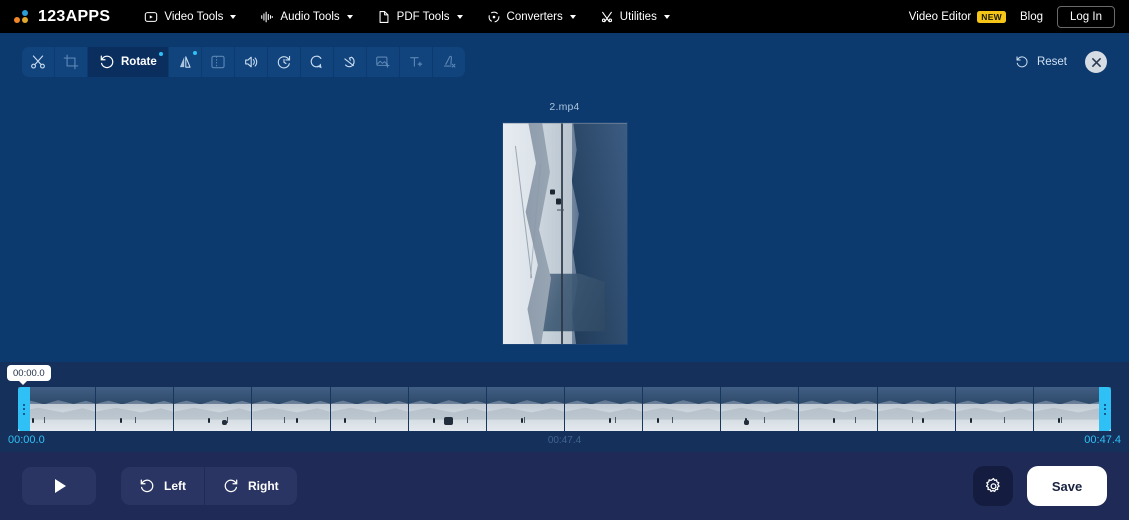 The height and width of the screenshot is (520, 1129). Describe the element at coordinates (194, 53) in the screenshot. I see `tool-flip-dot-badge` at that location.